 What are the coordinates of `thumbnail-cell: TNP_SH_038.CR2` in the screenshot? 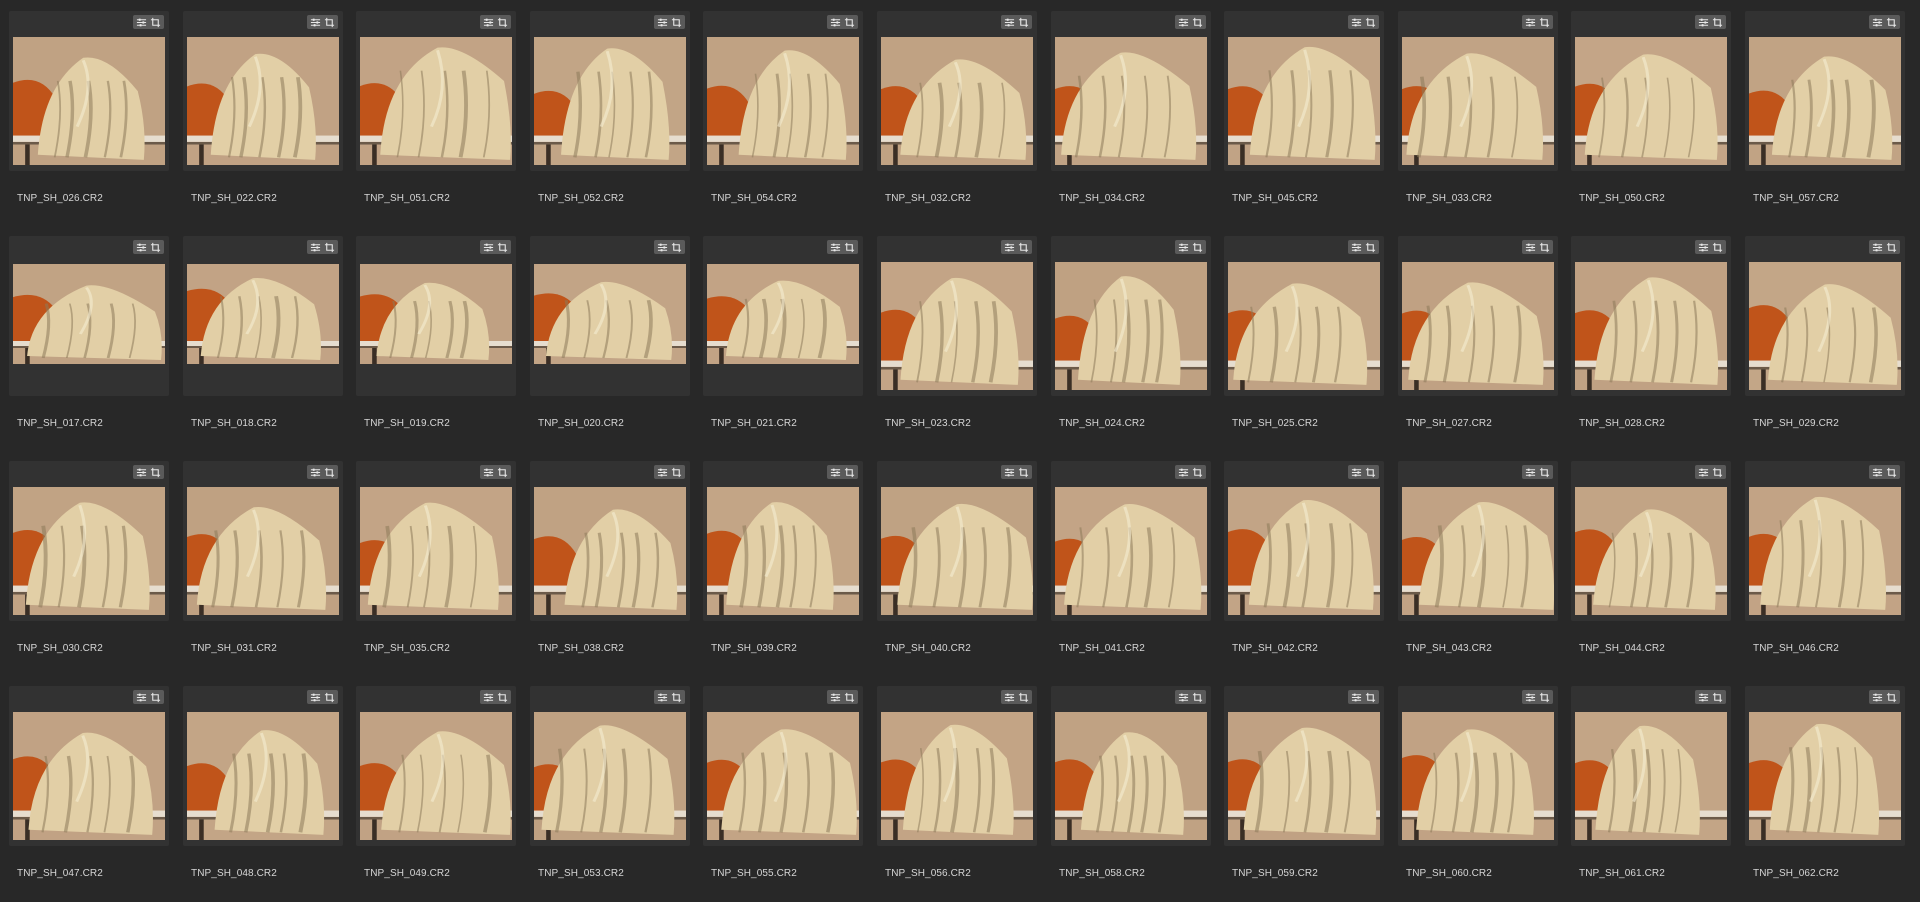 It's located at (610, 557).